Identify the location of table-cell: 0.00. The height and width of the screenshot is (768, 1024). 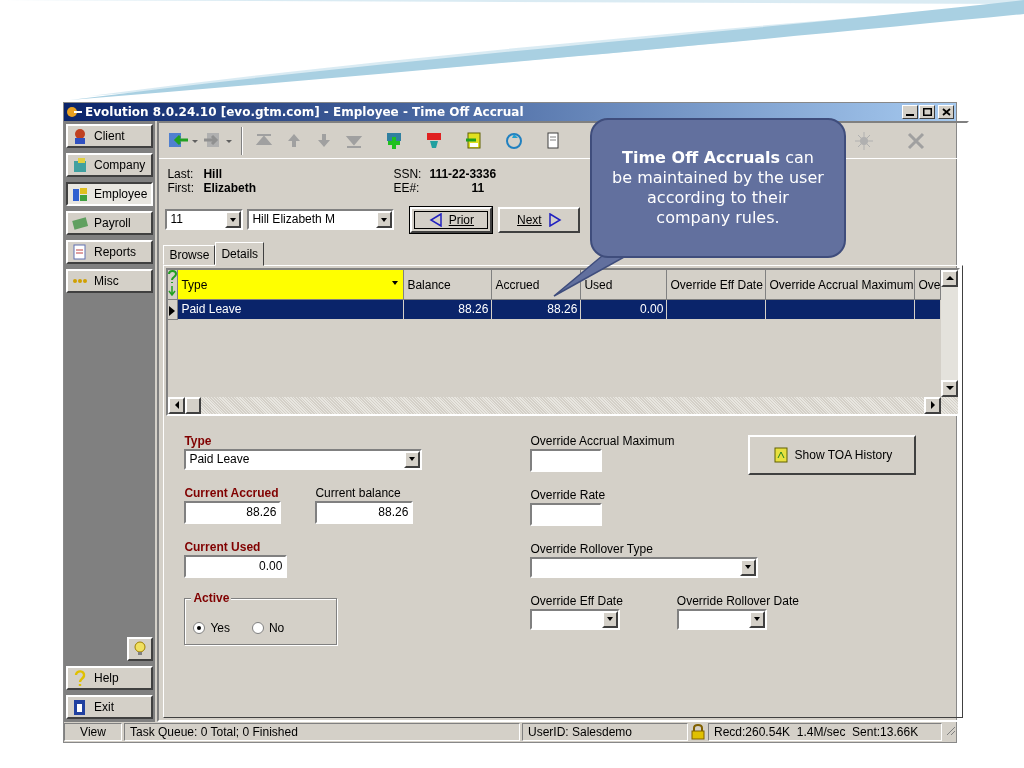
(624, 309).